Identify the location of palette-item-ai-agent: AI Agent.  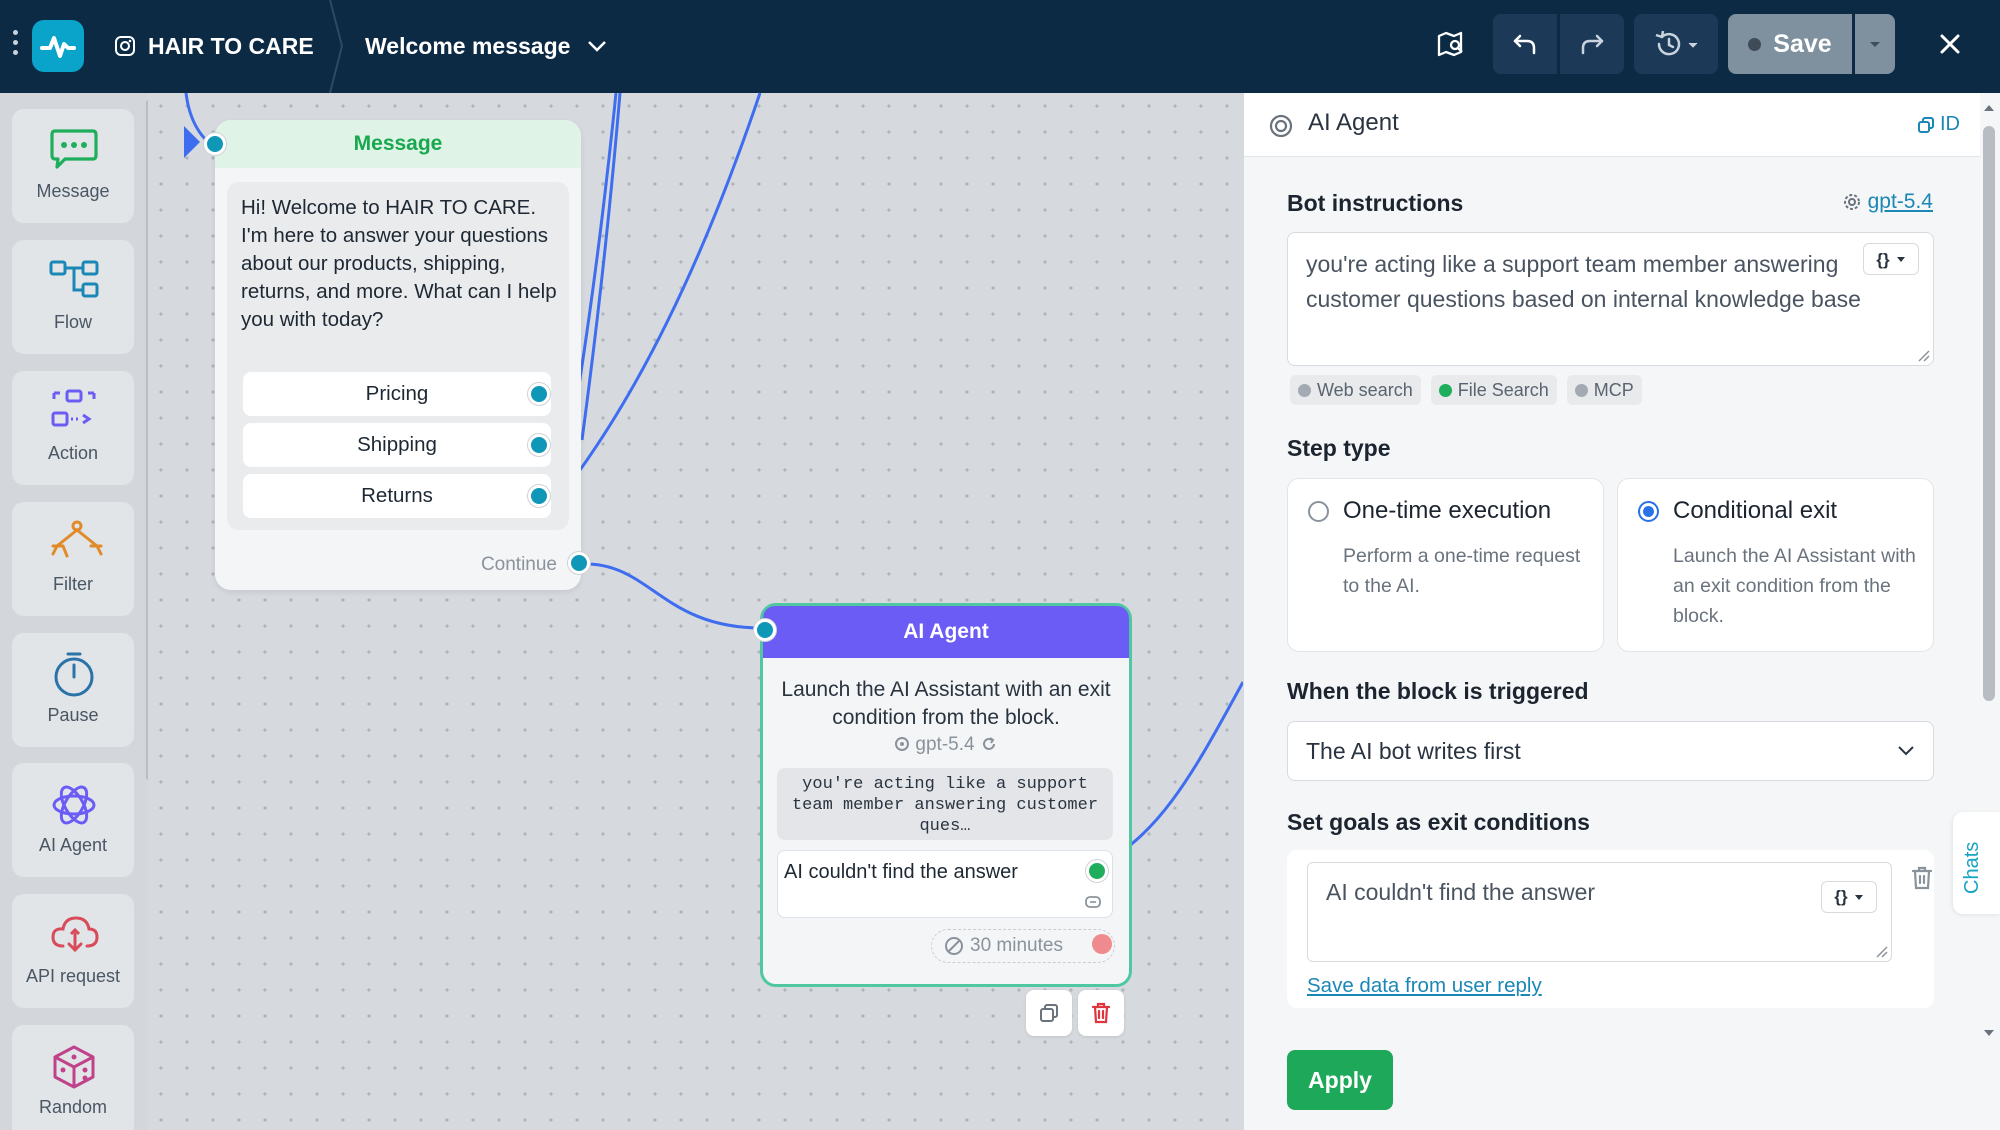
(73, 820).